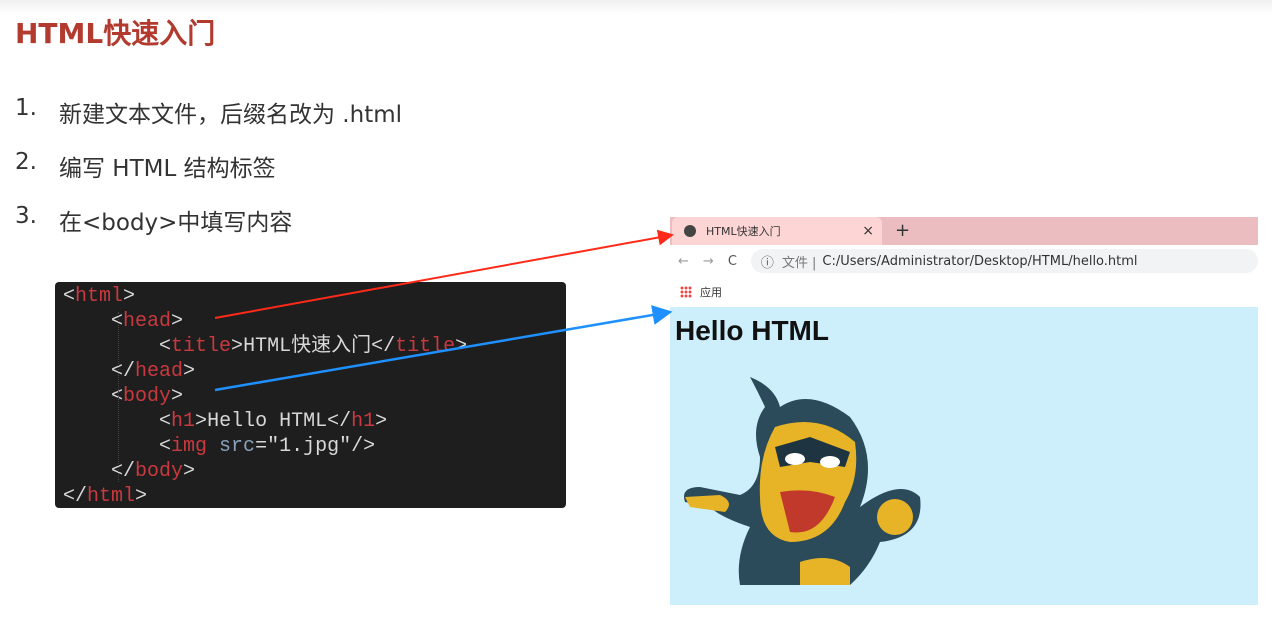 The image size is (1272, 627). What do you see at coordinates (443, 348) in the screenshot?
I see `body-to-content-arrow` at bounding box center [443, 348].